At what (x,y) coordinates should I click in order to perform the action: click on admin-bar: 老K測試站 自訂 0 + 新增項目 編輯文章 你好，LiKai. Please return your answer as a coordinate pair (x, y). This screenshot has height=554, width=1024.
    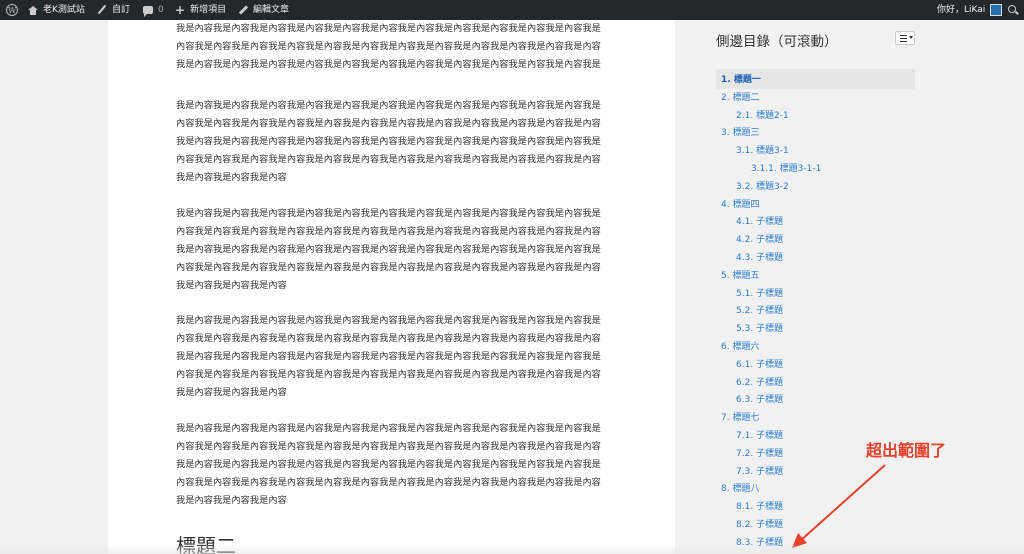
    Looking at the image, I should click on (512, 10).